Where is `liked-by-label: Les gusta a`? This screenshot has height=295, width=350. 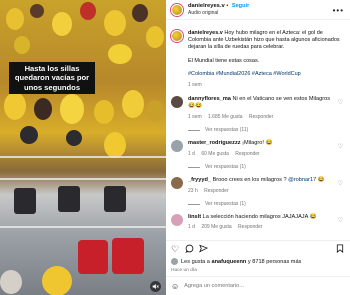 liked-by-label: Les gusta a is located at coordinates (195, 261).